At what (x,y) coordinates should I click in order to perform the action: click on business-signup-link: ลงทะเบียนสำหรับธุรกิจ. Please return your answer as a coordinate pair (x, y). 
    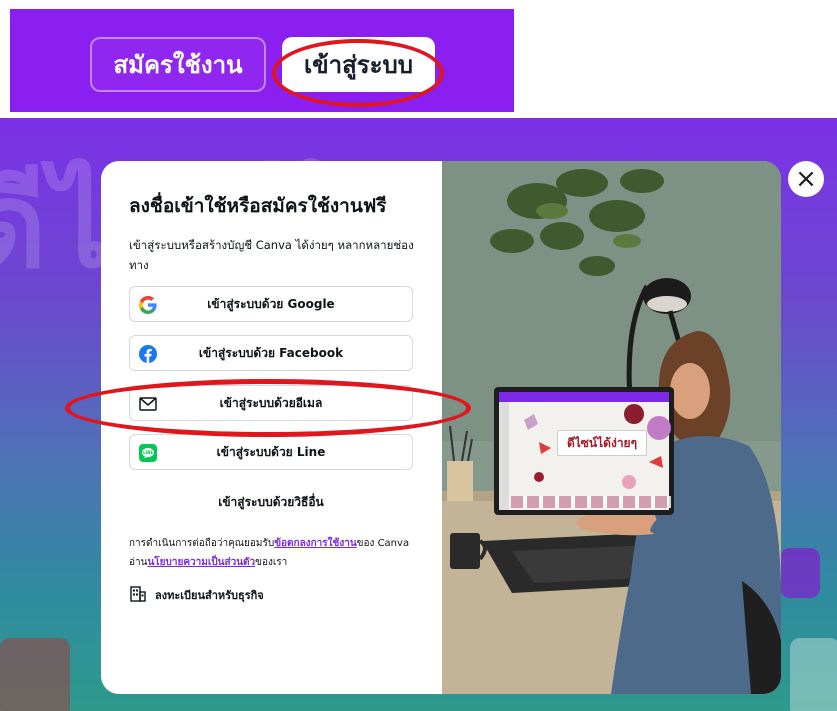
    Looking at the image, I should click on (196, 595).